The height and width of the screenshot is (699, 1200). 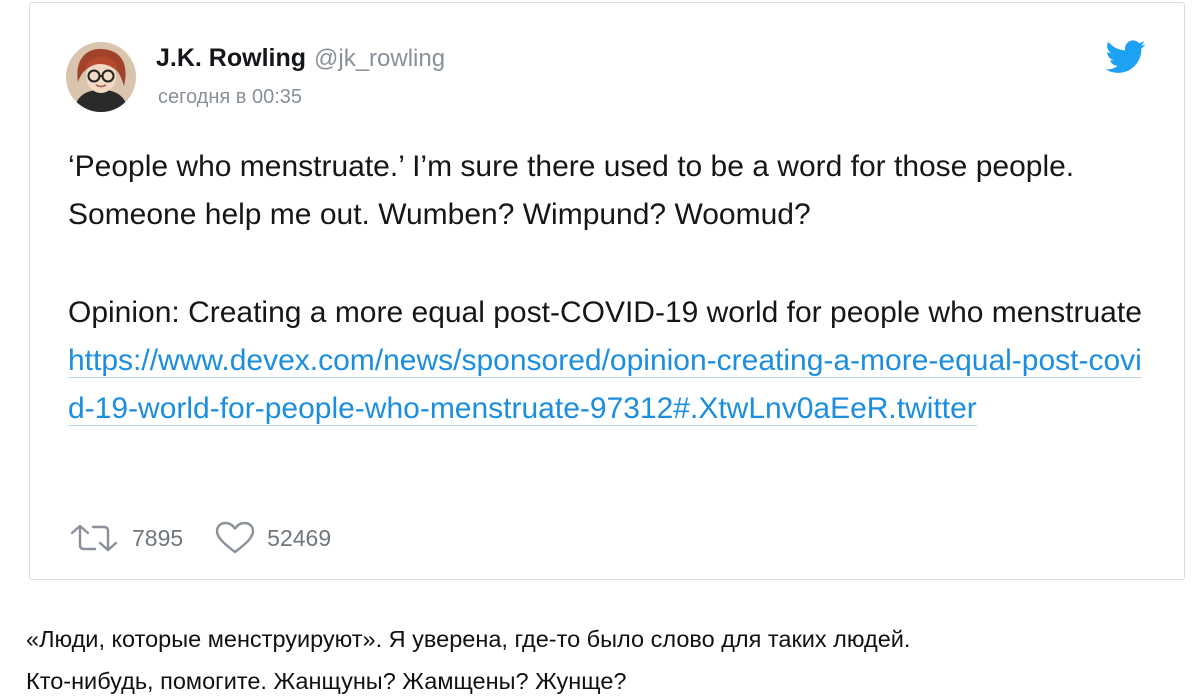 I want to click on tweet-actions: 7895 52469, so click(x=215, y=538).